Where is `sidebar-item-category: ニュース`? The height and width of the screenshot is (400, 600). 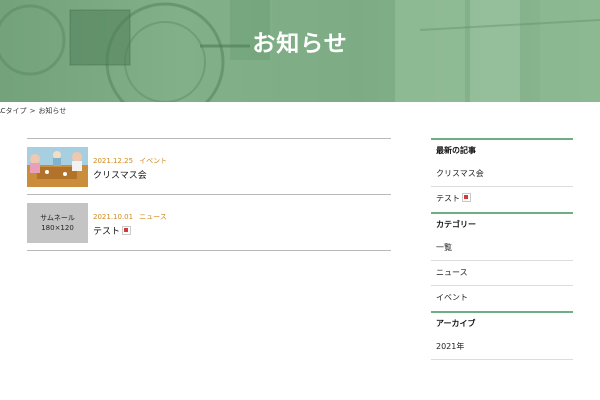 sidebar-item-category: ニュース is located at coordinates (502, 273).